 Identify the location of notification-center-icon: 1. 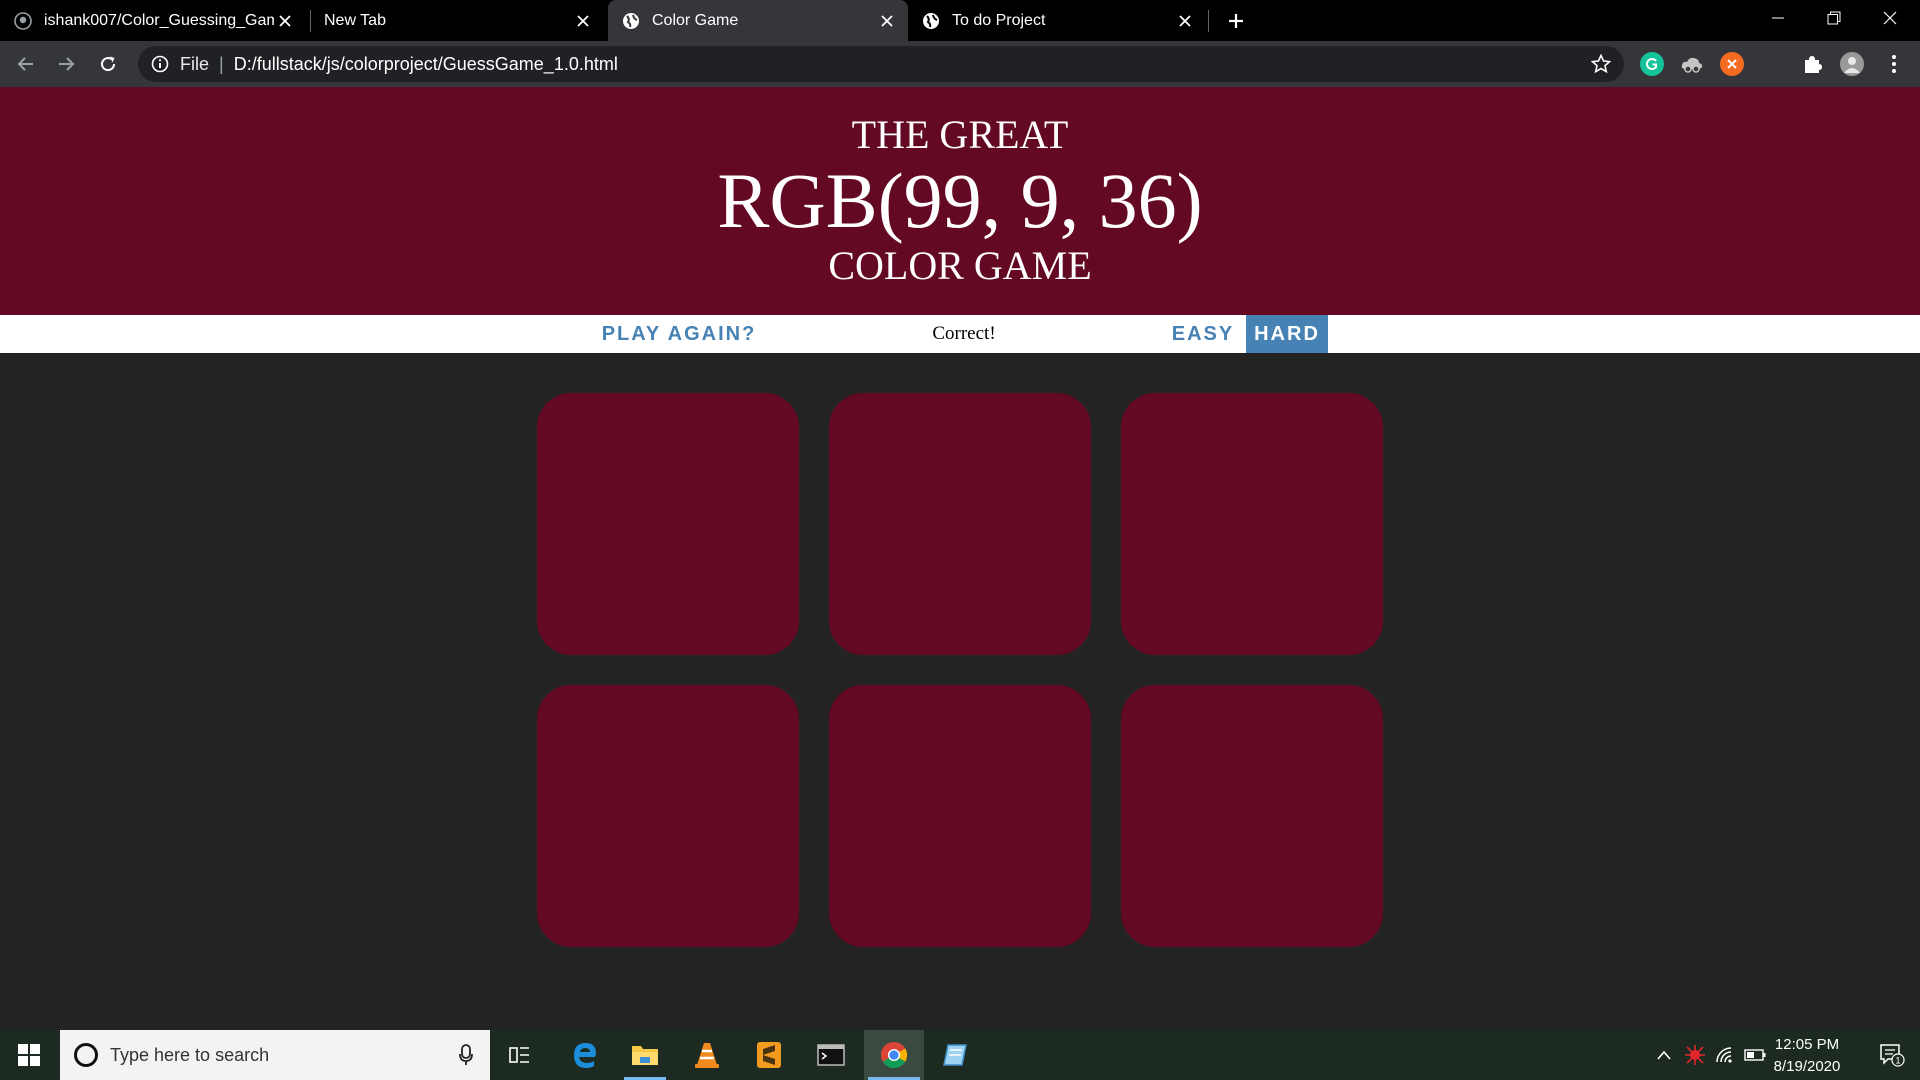
(1892, 1055).